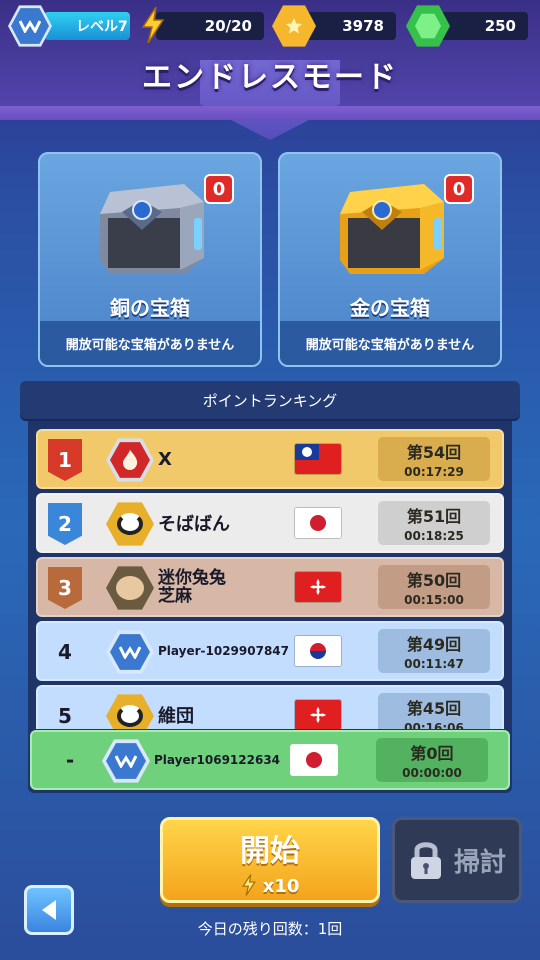 This screenshot has height=960, width=540. What do you see at coordinates (65, 716) in the screenshot?
I see `rank-number: 5` at bounding box center [65, 716].